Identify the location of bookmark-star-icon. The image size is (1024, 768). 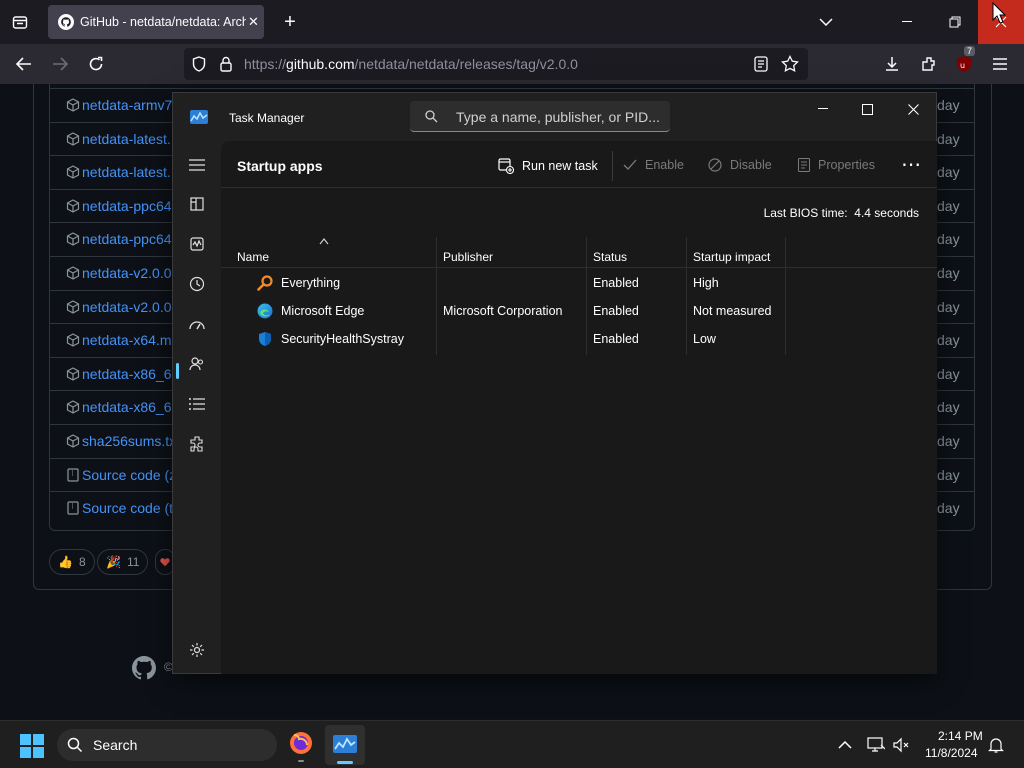
(790, 64).